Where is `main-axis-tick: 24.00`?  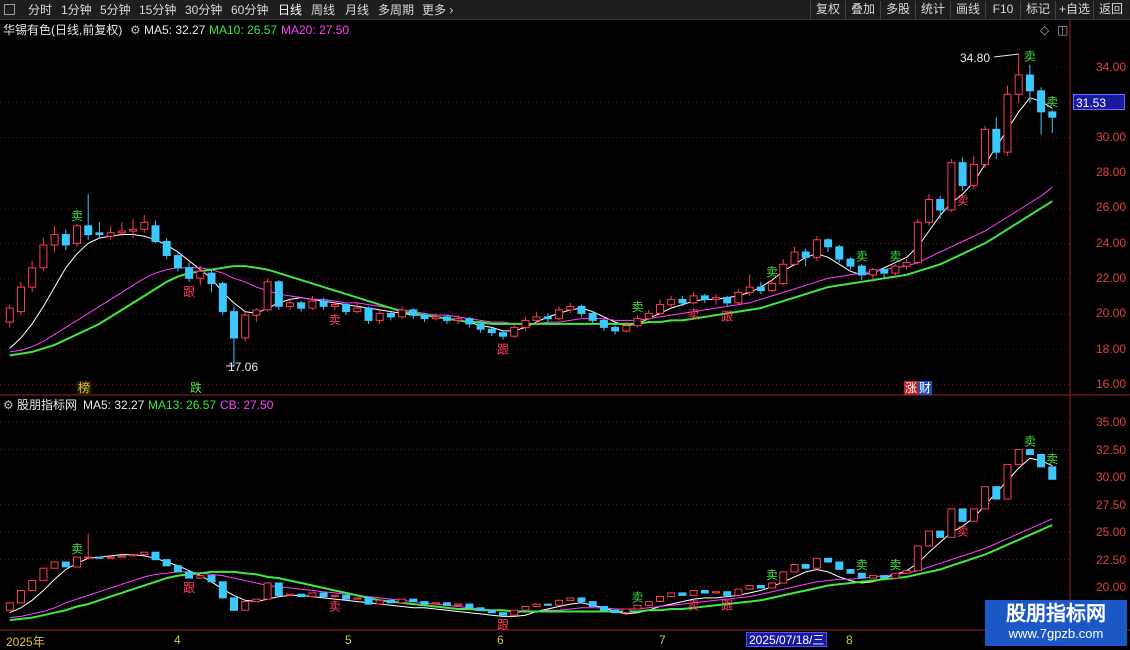
main-axis-tick: 24.00 is located at coordinates (1110, 243).